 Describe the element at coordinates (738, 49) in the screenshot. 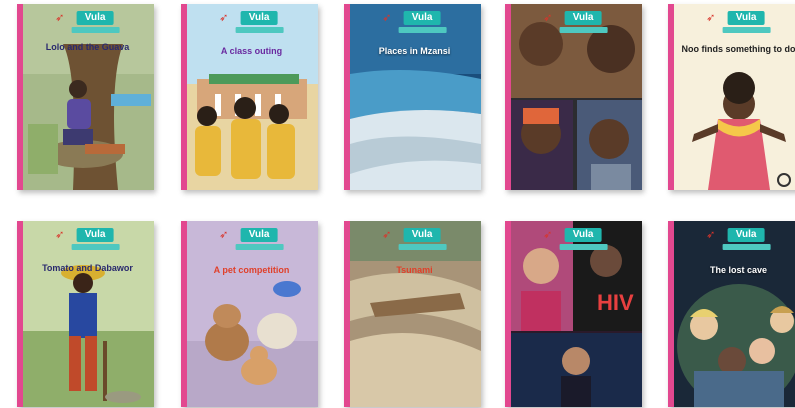

I see `book-title: Noo finds something to do` at that location.